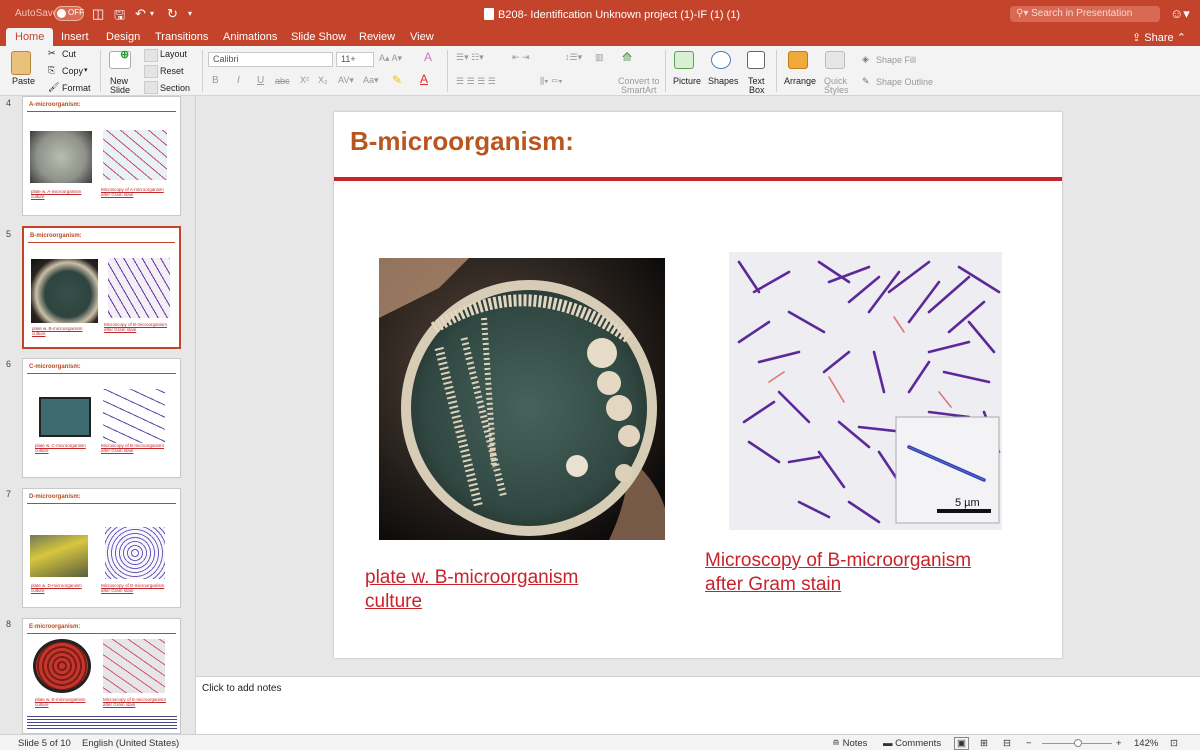 The height and width of the screenshot is (750, 1200). What do you see at coordinates (51, 70) in the screenshot?
I see `copy-icon: ⎘` at bounding box center [51, 70].